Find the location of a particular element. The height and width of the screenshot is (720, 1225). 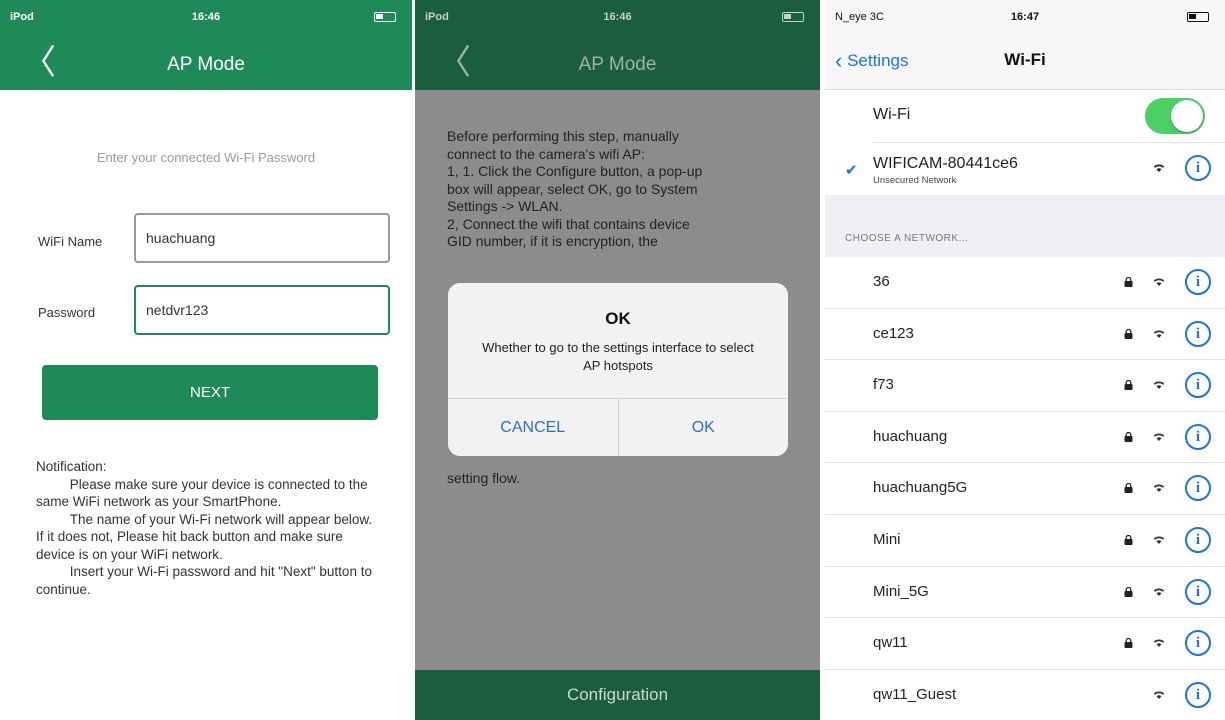

network-row: Mini i is located at coordinates (1025, 541).